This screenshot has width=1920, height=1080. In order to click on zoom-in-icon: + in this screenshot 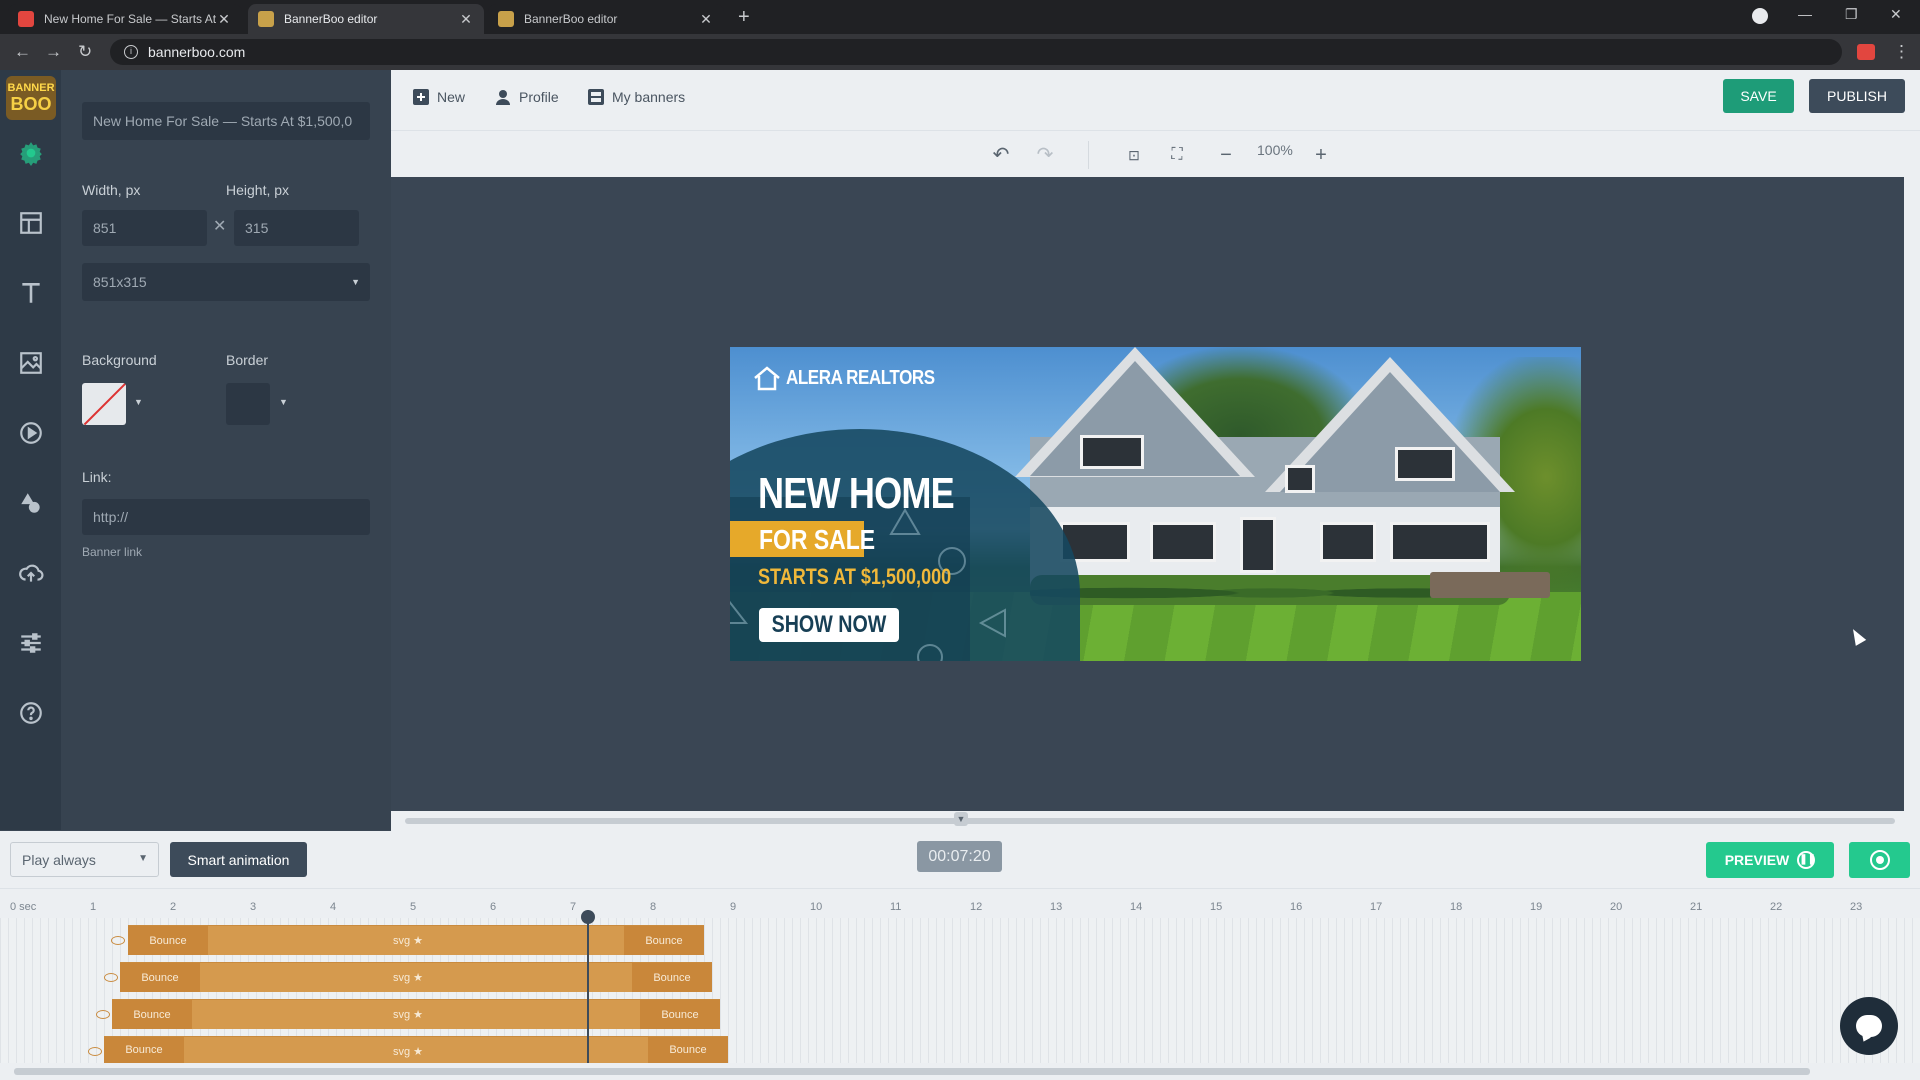, I will do `click(1321, 155)`.